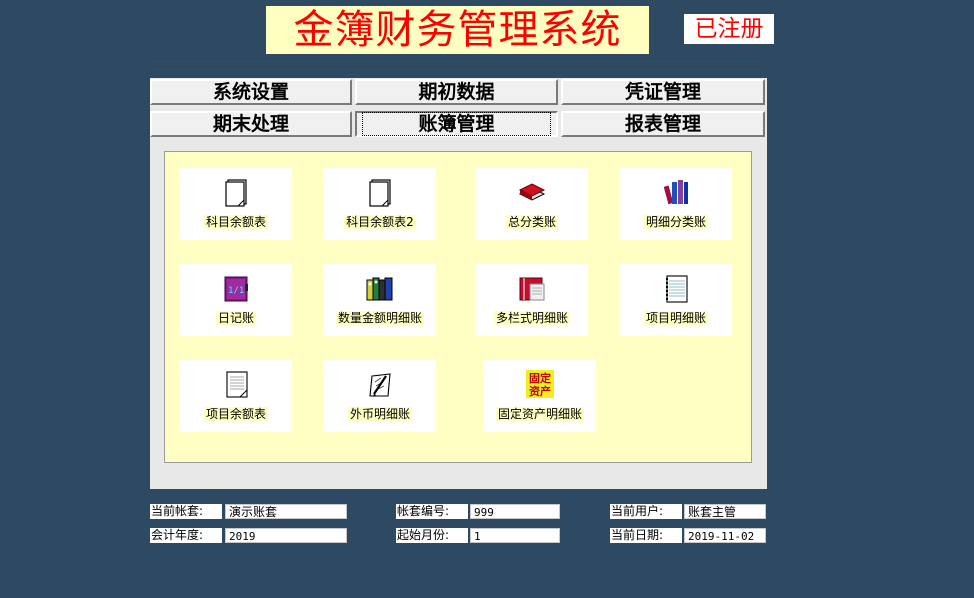 Image resolution: width=974 pixels, height=598 pixels. I want to click on tile-label: 科目余额表, so click(235, 222).